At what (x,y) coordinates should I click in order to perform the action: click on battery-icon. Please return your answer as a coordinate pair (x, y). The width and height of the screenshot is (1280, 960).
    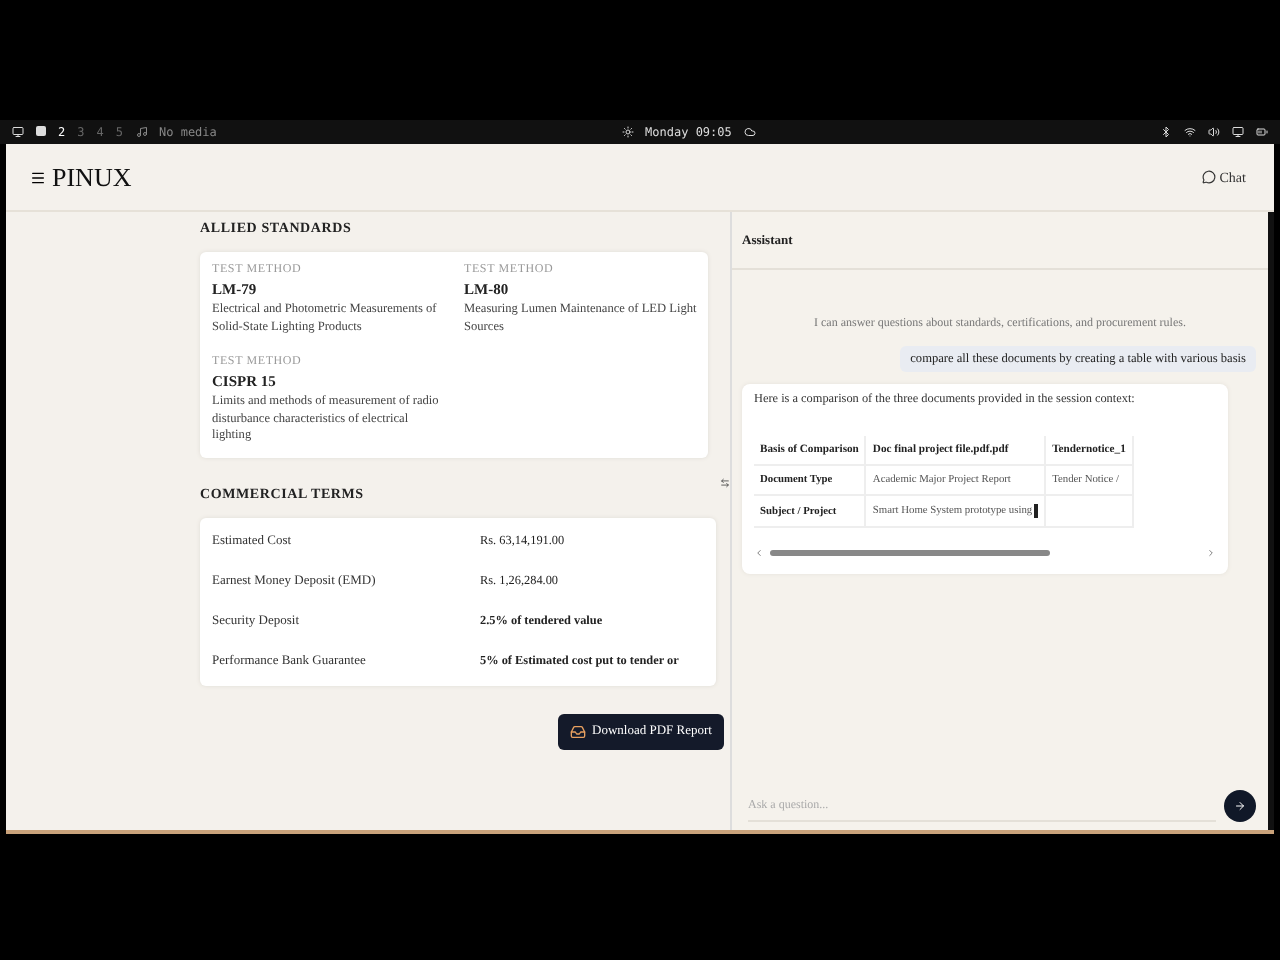
    Looking at the image, I should click on (1262, 132).